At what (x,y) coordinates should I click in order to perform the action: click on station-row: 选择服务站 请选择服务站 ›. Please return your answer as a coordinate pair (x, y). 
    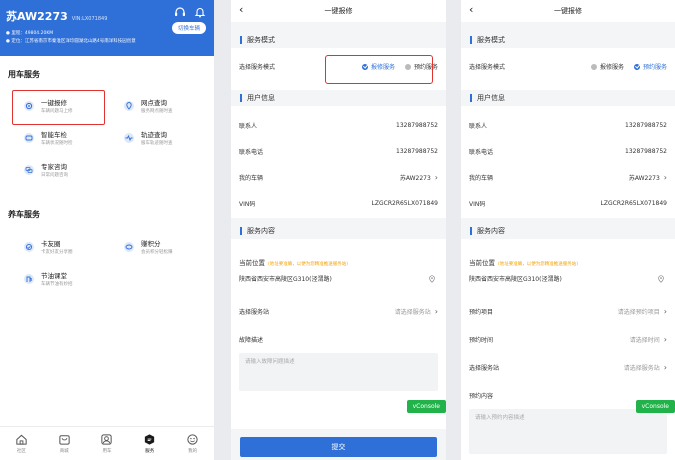
    Looking at the image, I should click on (568, 367).